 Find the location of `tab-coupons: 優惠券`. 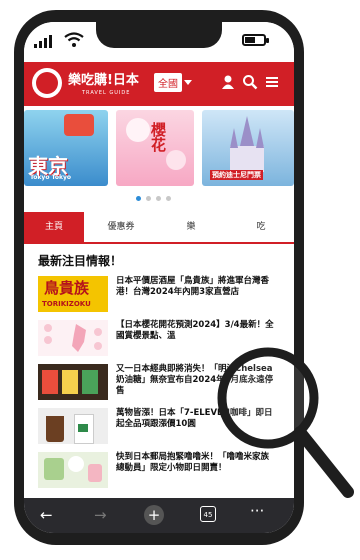

tab-coupons: 優惠券 is located at coordinates (121, 227).